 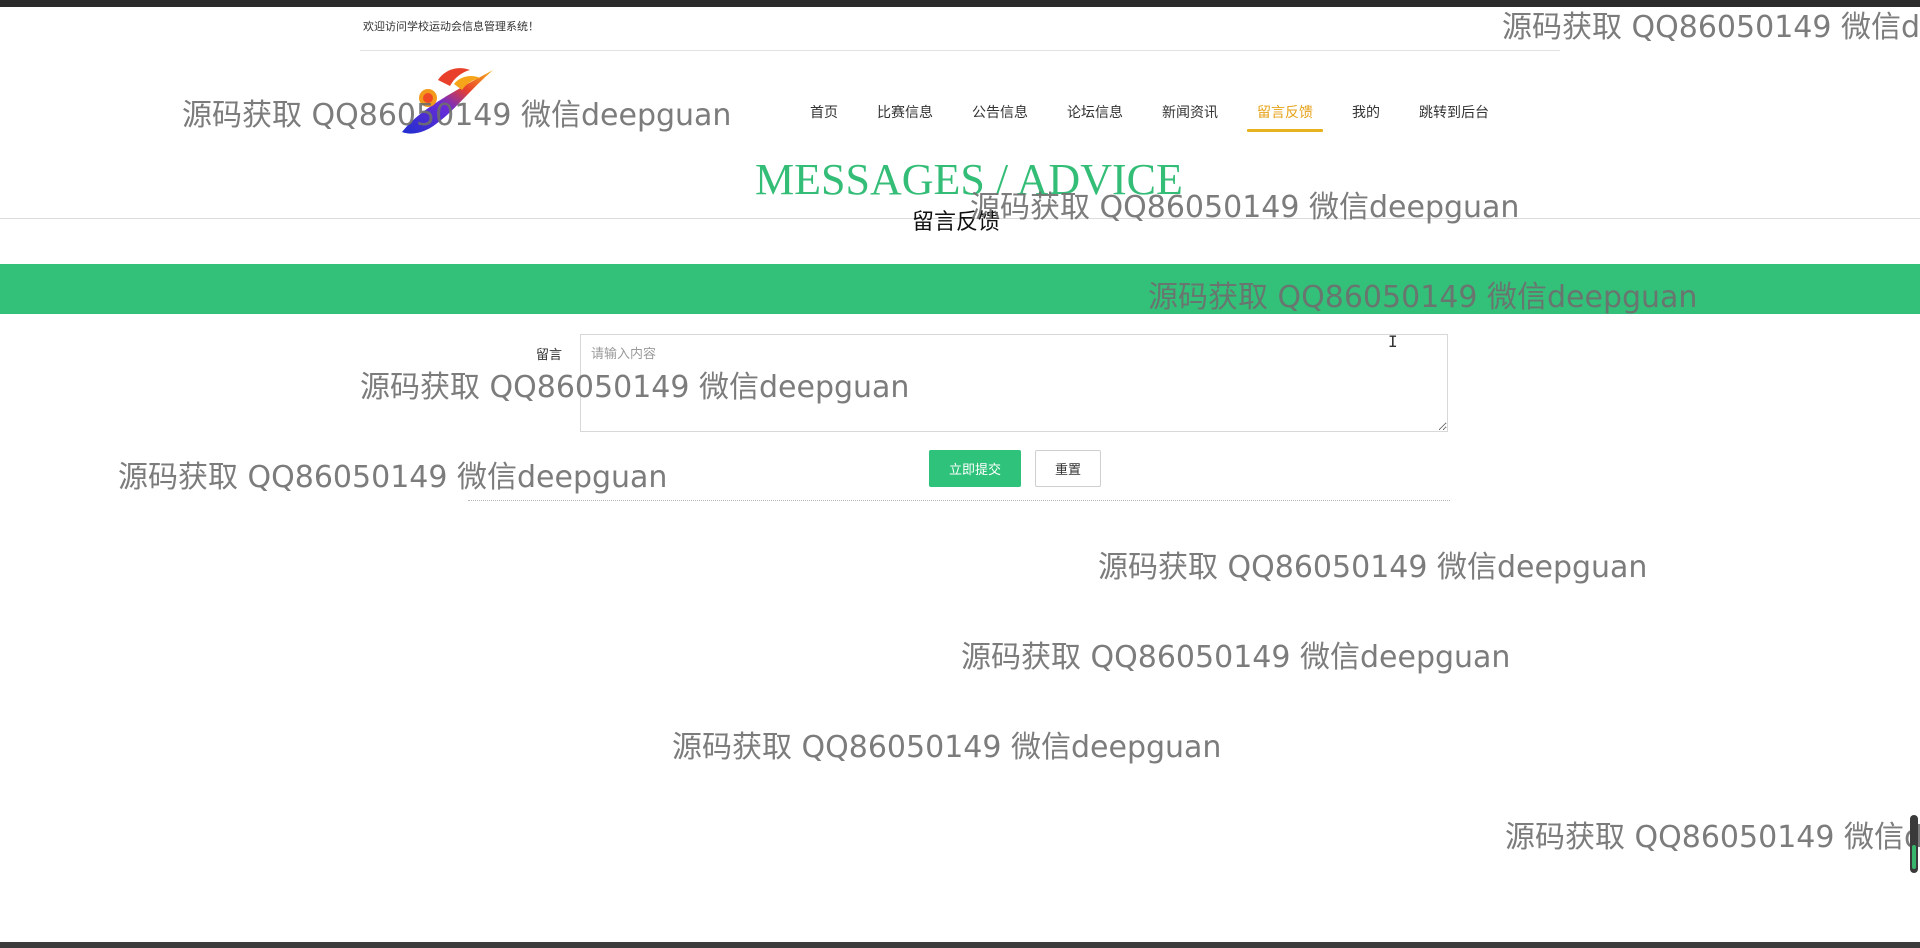 What do you see at coordinates (447, 101) in the screenshot?
I see `logo-icon` at bounding box center [447, 101].